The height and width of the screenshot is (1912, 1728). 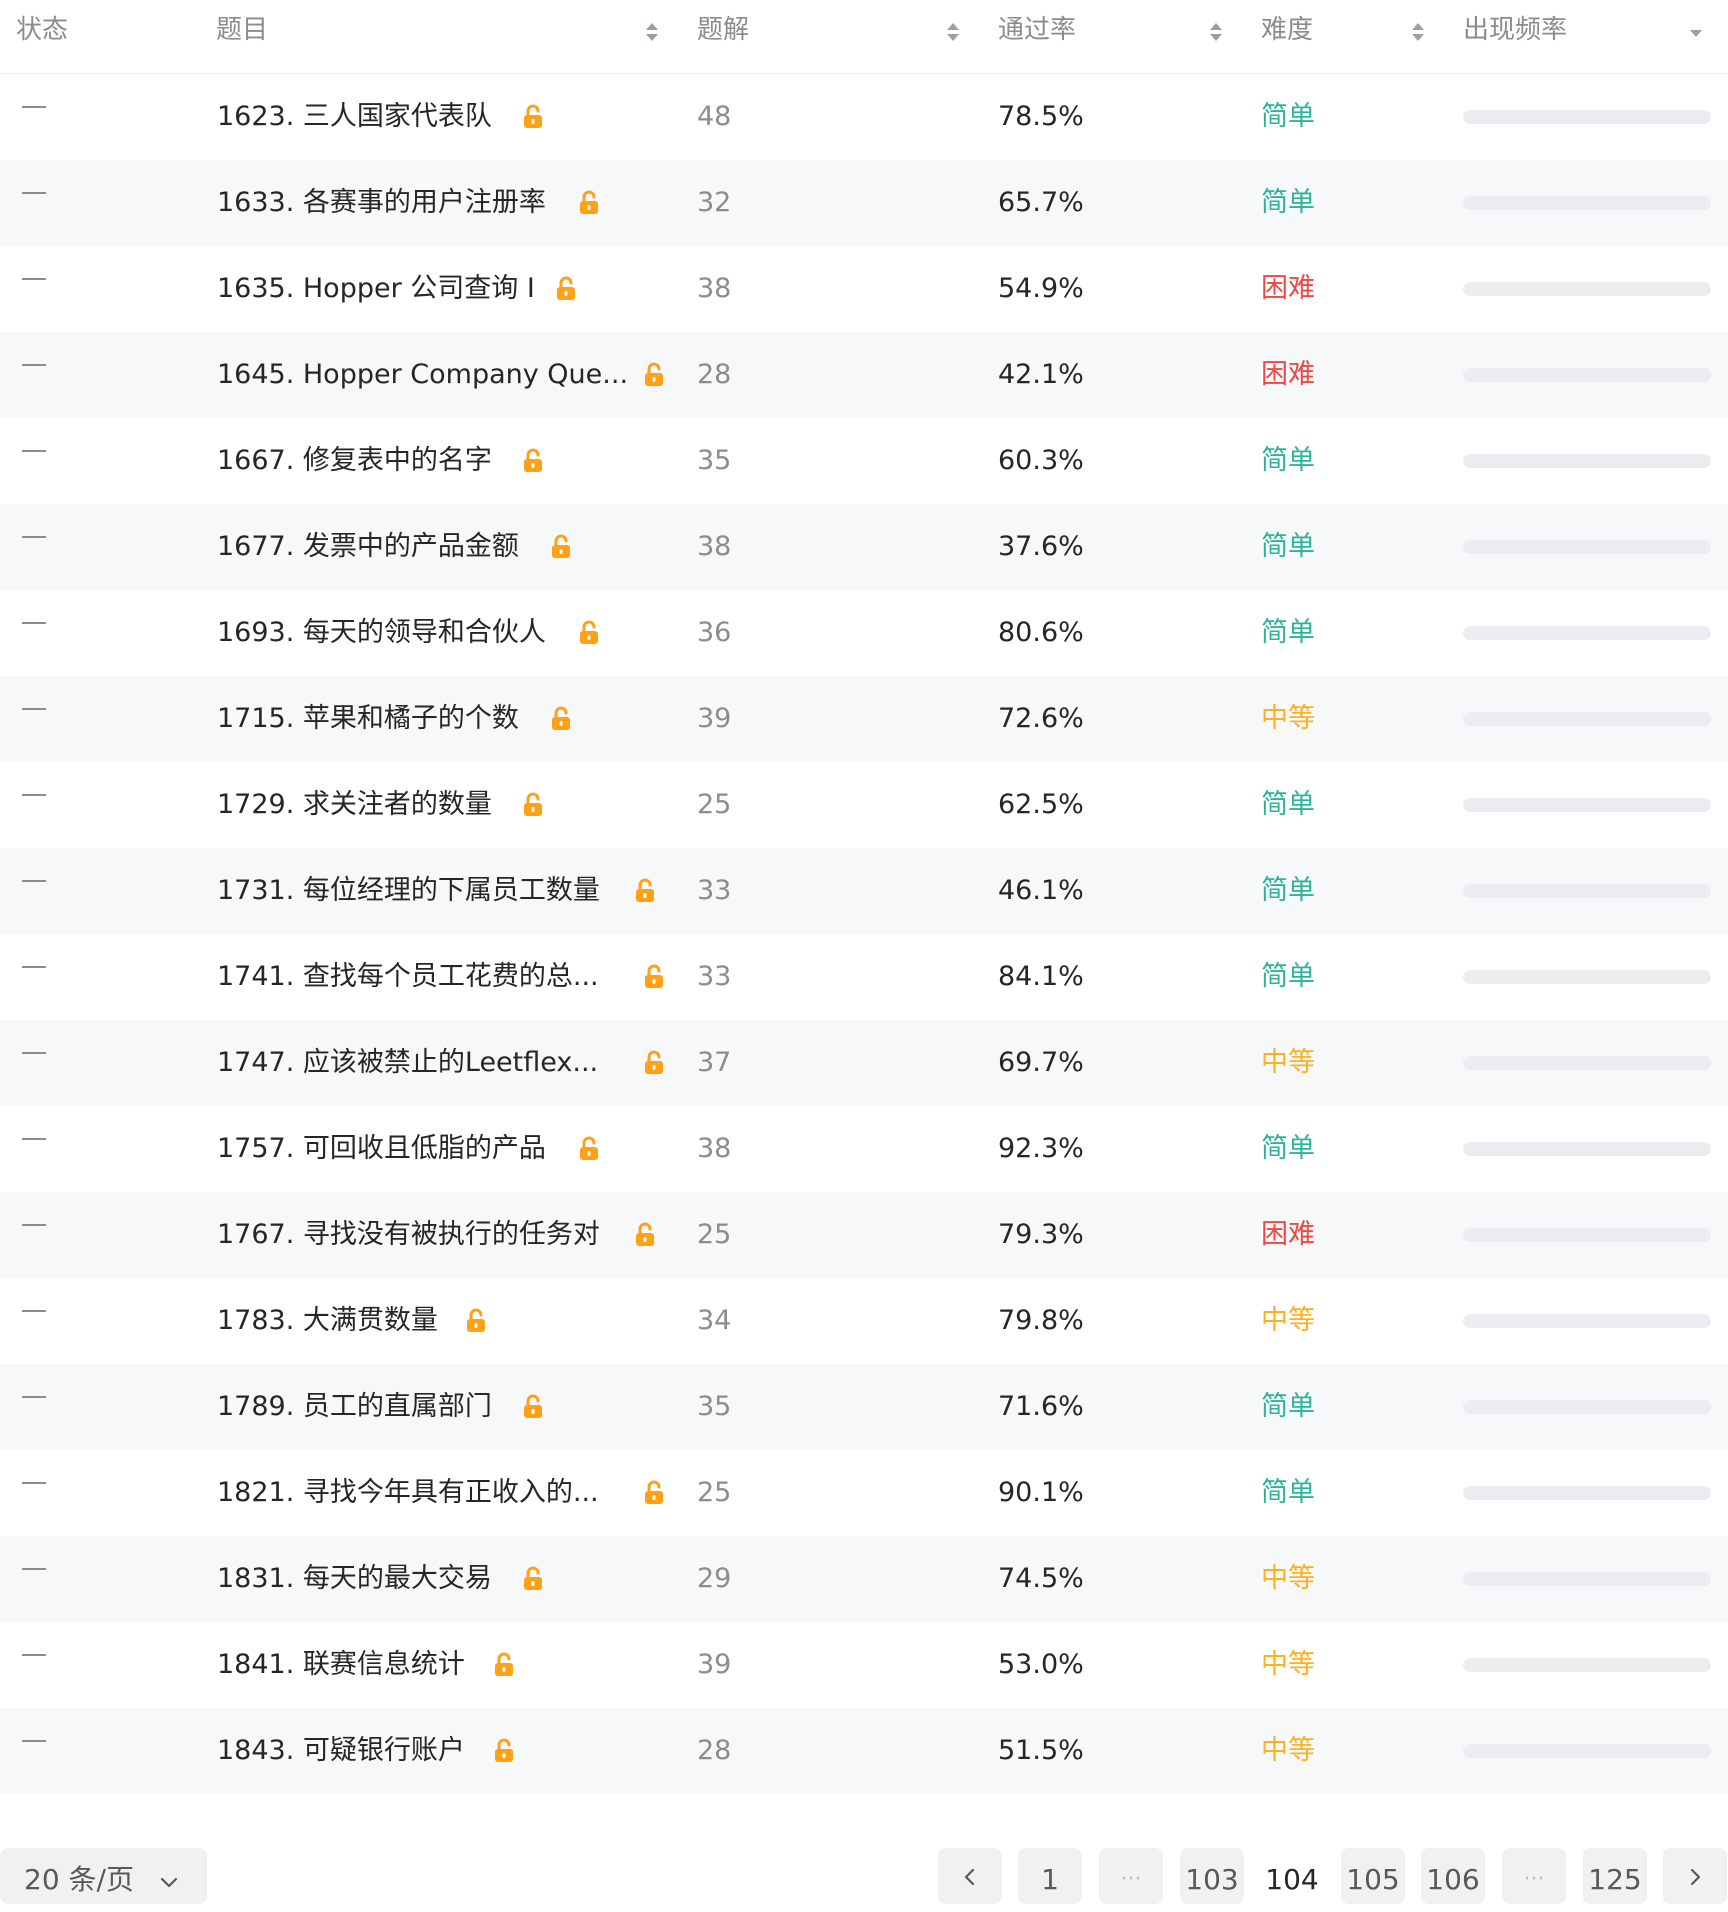 What do you see at coordinates (354, 1579) in the screenshot?
I see `problem-title-link: 1831. 每天的最大交易` at bounding box center [354, 1579].